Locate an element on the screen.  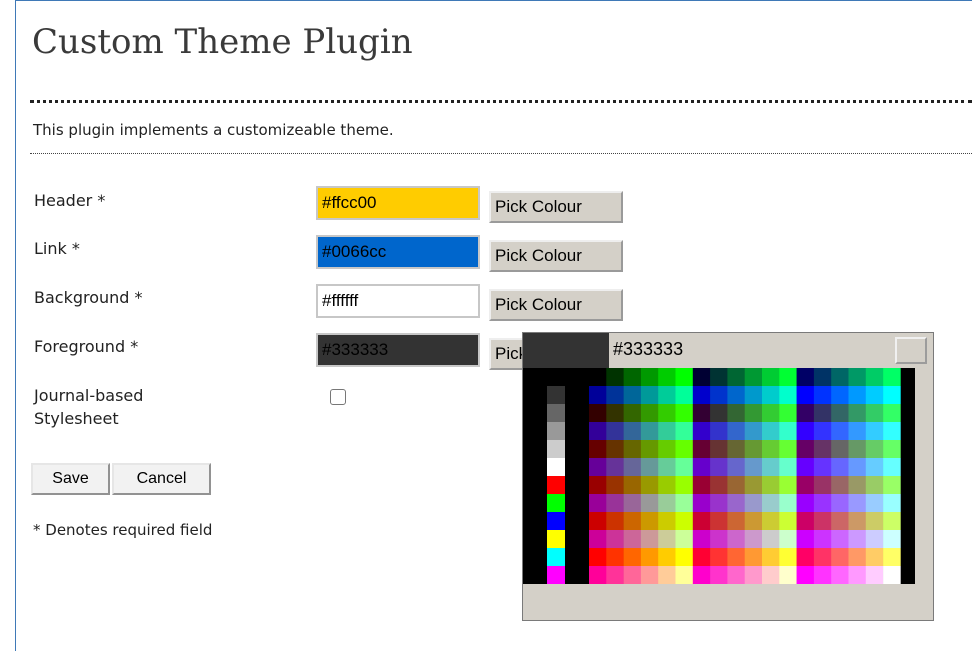
background-pick-colour-button: Pick Colour is located at coordinates (556, 305).